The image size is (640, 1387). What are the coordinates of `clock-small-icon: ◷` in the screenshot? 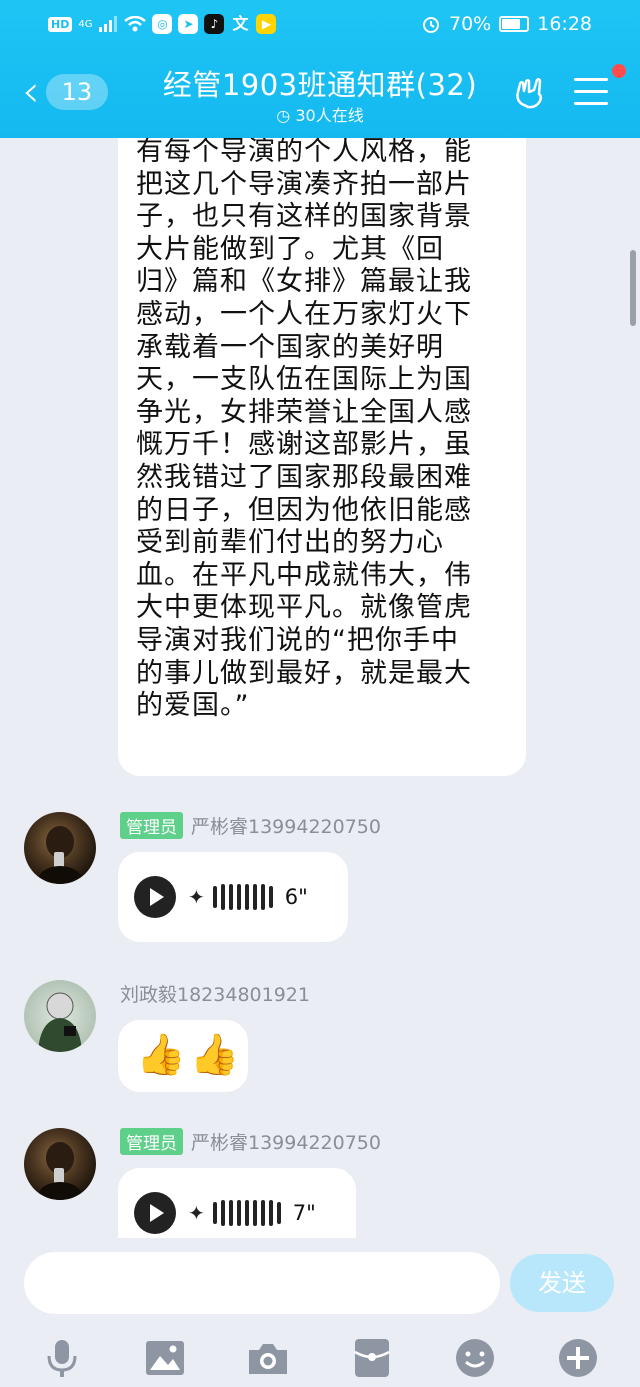 It's located at (283, 115).